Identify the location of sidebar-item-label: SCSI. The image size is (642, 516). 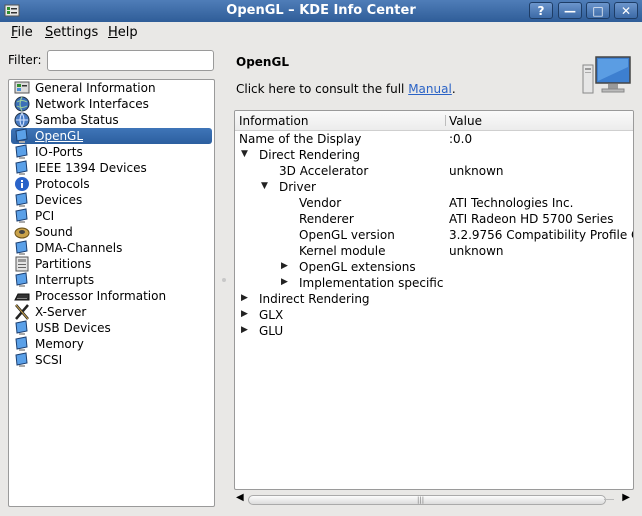
(49, 360).